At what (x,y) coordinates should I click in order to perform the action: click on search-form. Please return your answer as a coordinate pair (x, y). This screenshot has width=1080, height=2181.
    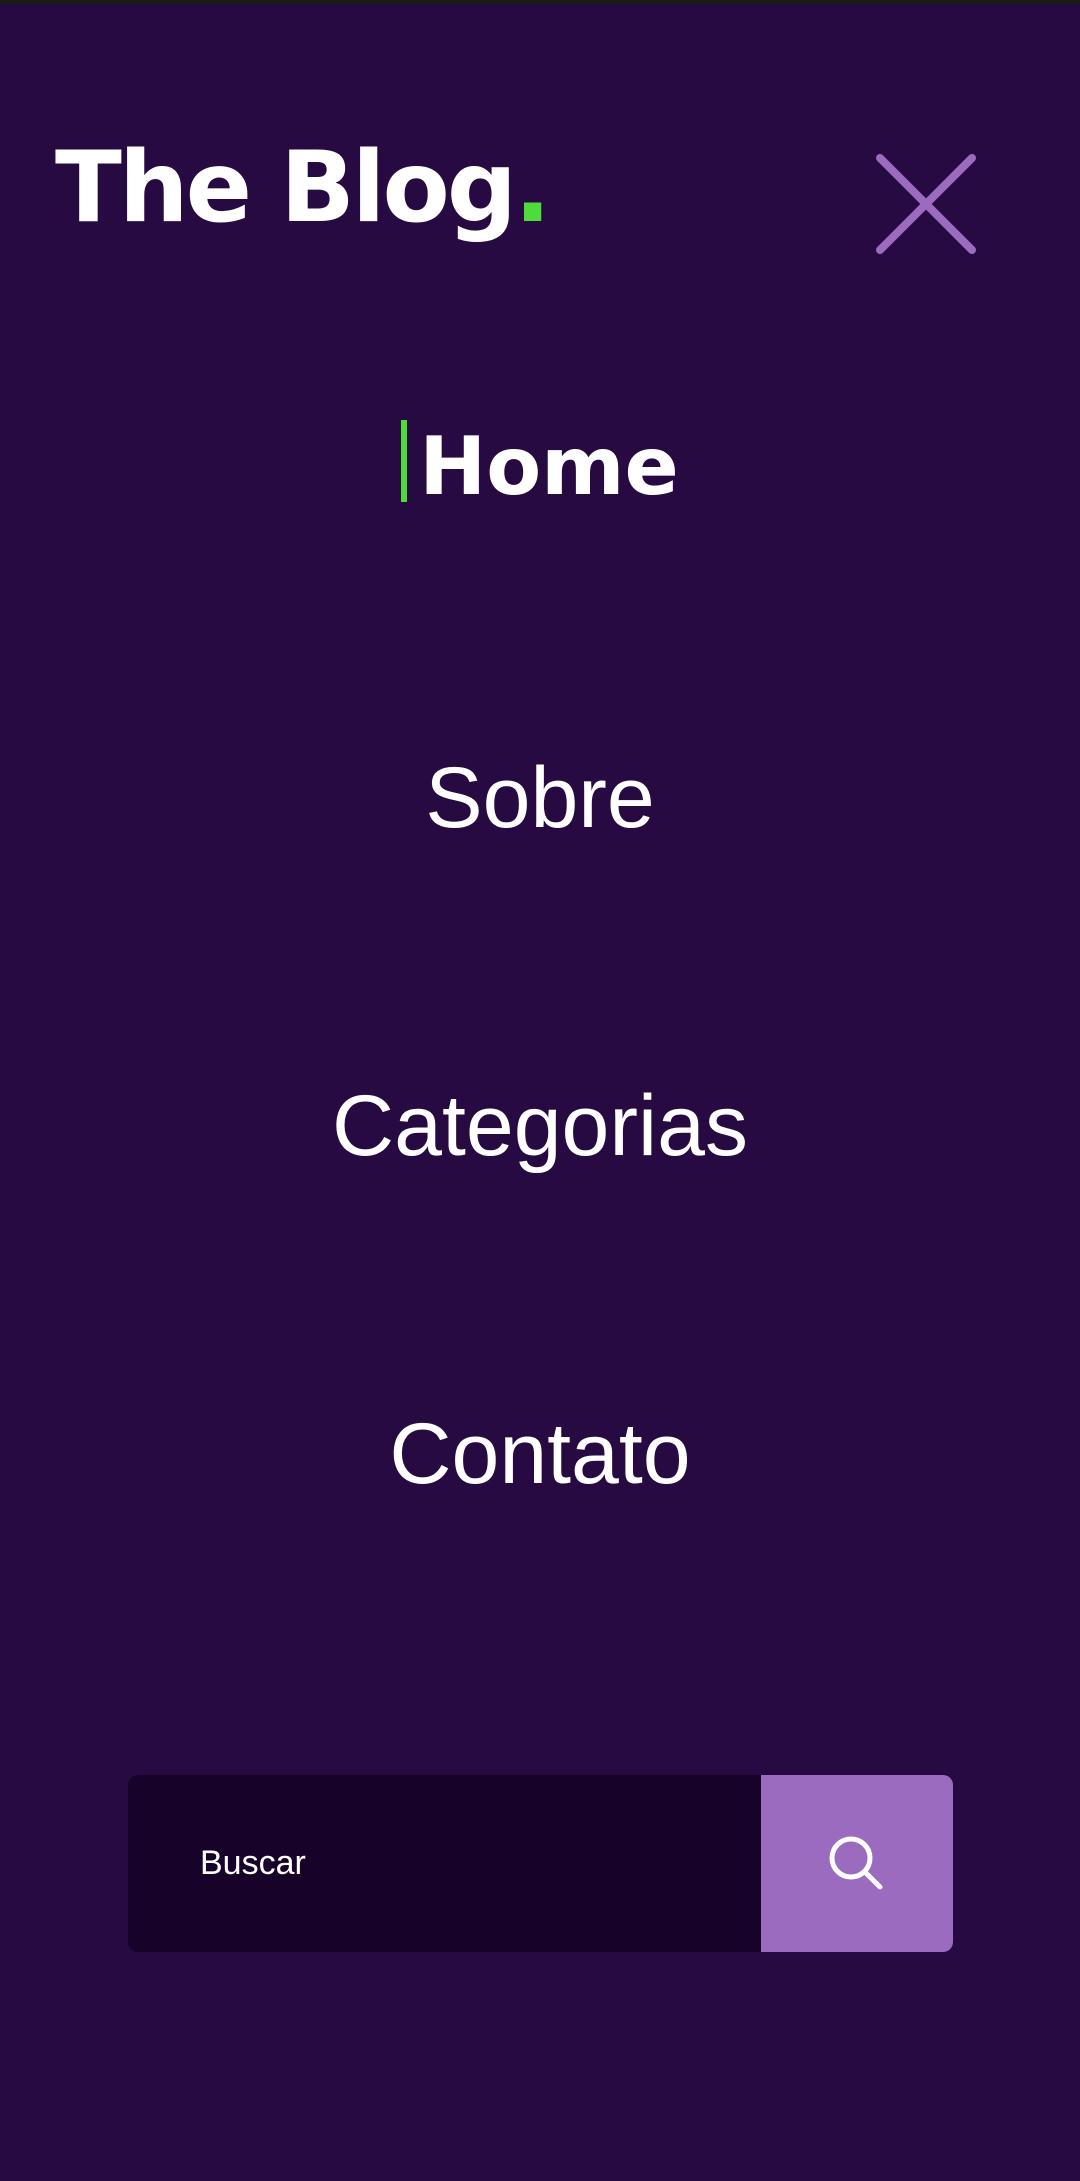
    Looking at the image, I should click on (540, 1863).